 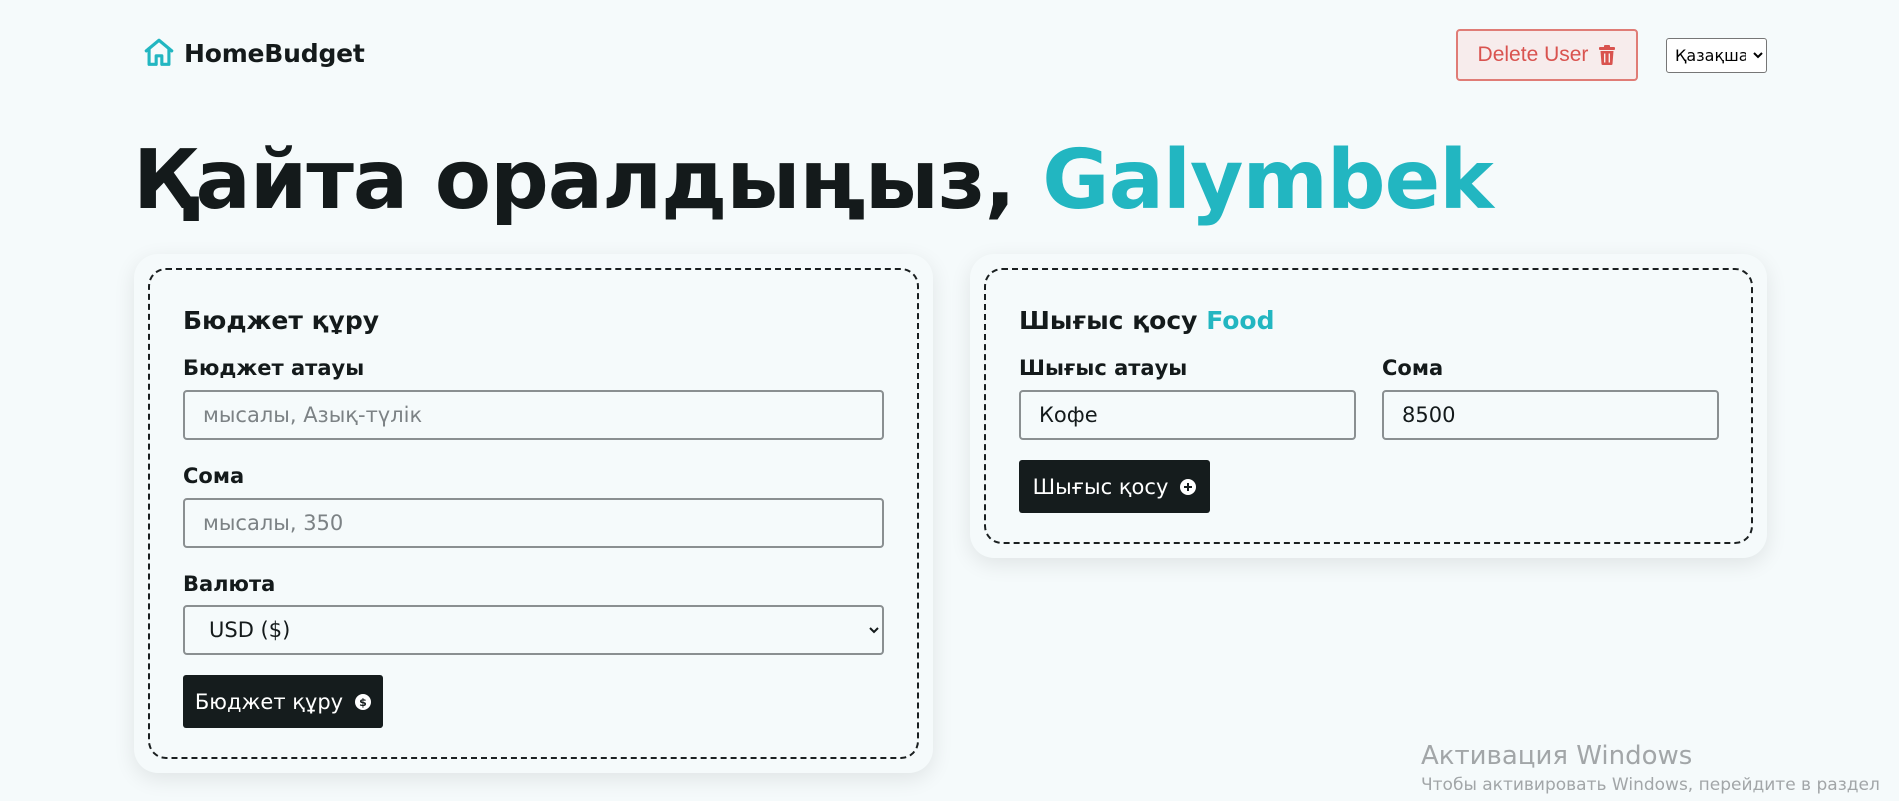 I want to click on create-budget-button: Бюджет құру $, so click(x=283, y=701).